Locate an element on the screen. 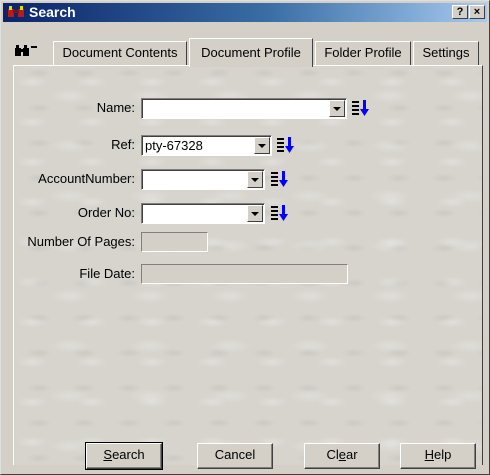 This screenshot has height=475, width=490. clear-button: Clear is located at coordinates (342, 456).